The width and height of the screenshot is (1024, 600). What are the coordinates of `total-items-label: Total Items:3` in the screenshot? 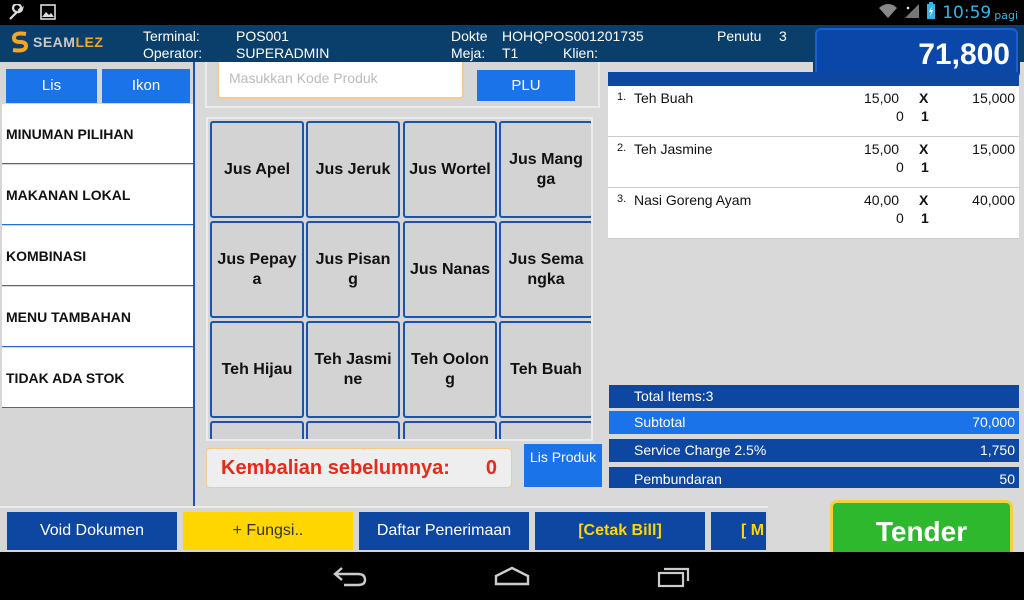 It's located at (674, 396).